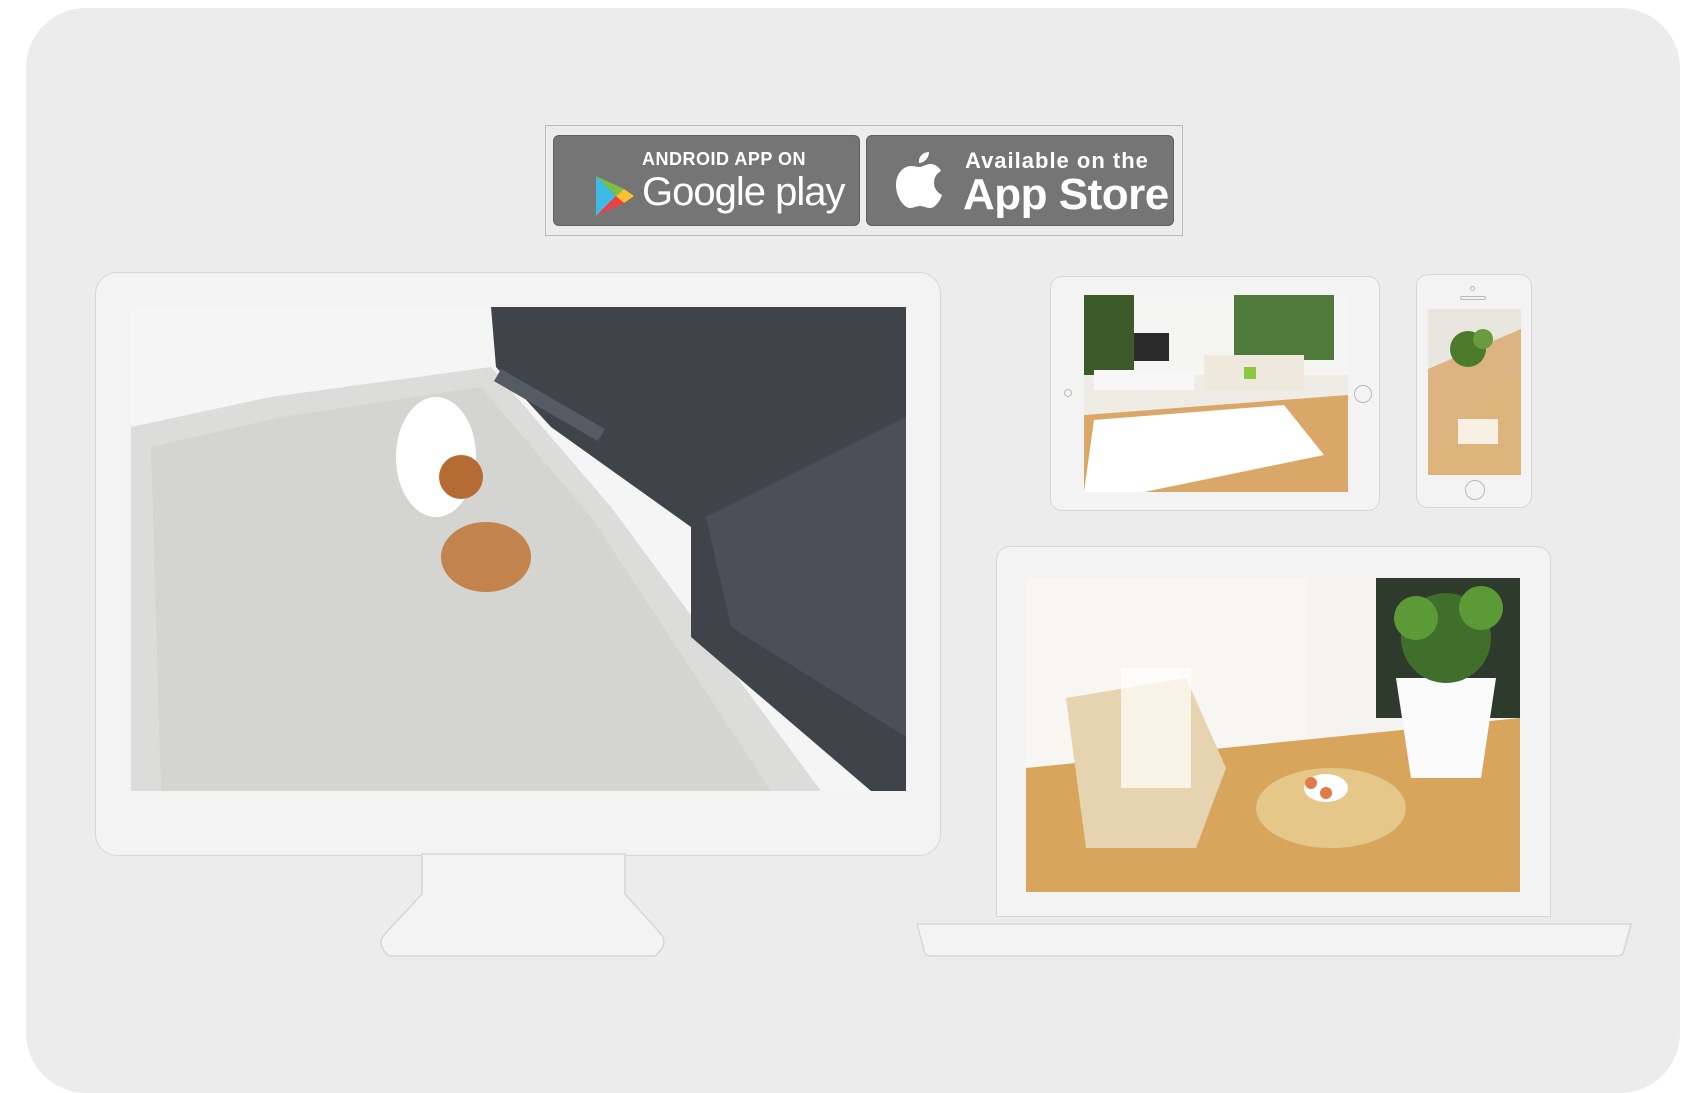 This screenshot has height=1093, width=1683. Describe the element at coordinates (743, 192) in the screenshot. I see `google-play-big-label: Google play` at that location.